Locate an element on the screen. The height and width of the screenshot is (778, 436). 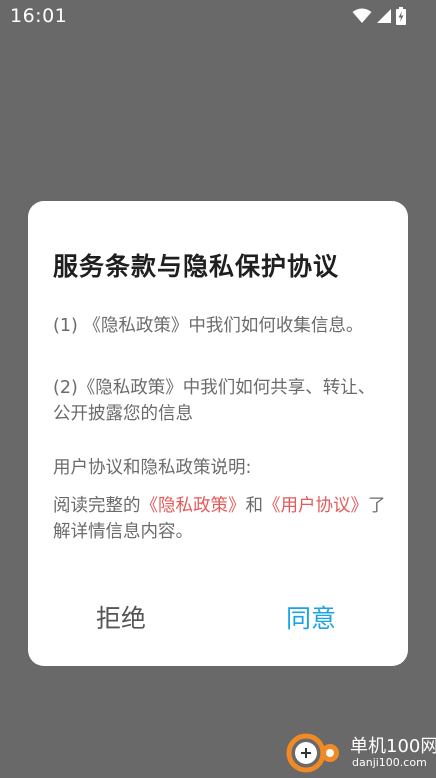
status-time: 16:01 is located at coordinates (39, 16).